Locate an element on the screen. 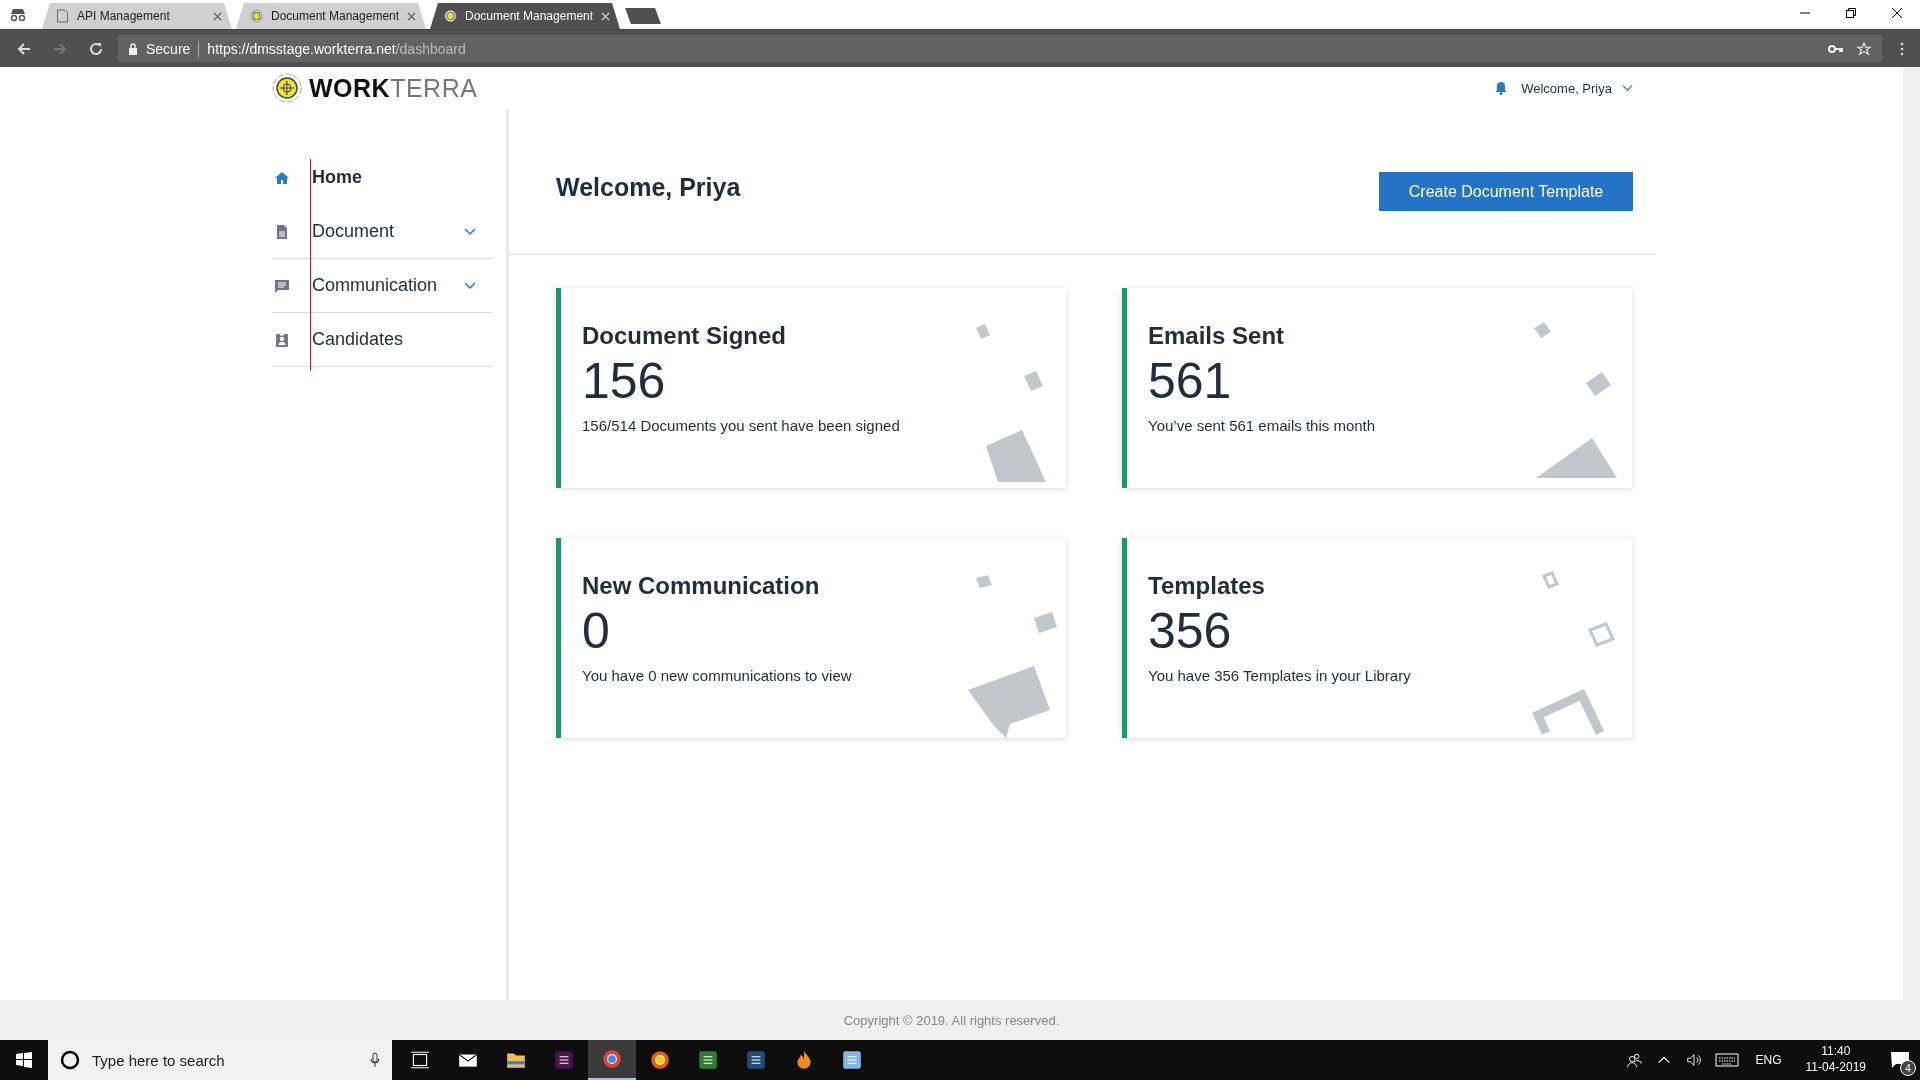 The image size is (1920, 1080). card-caption: You have 356 Templates in your Library is located at coordinates (1280, 675).